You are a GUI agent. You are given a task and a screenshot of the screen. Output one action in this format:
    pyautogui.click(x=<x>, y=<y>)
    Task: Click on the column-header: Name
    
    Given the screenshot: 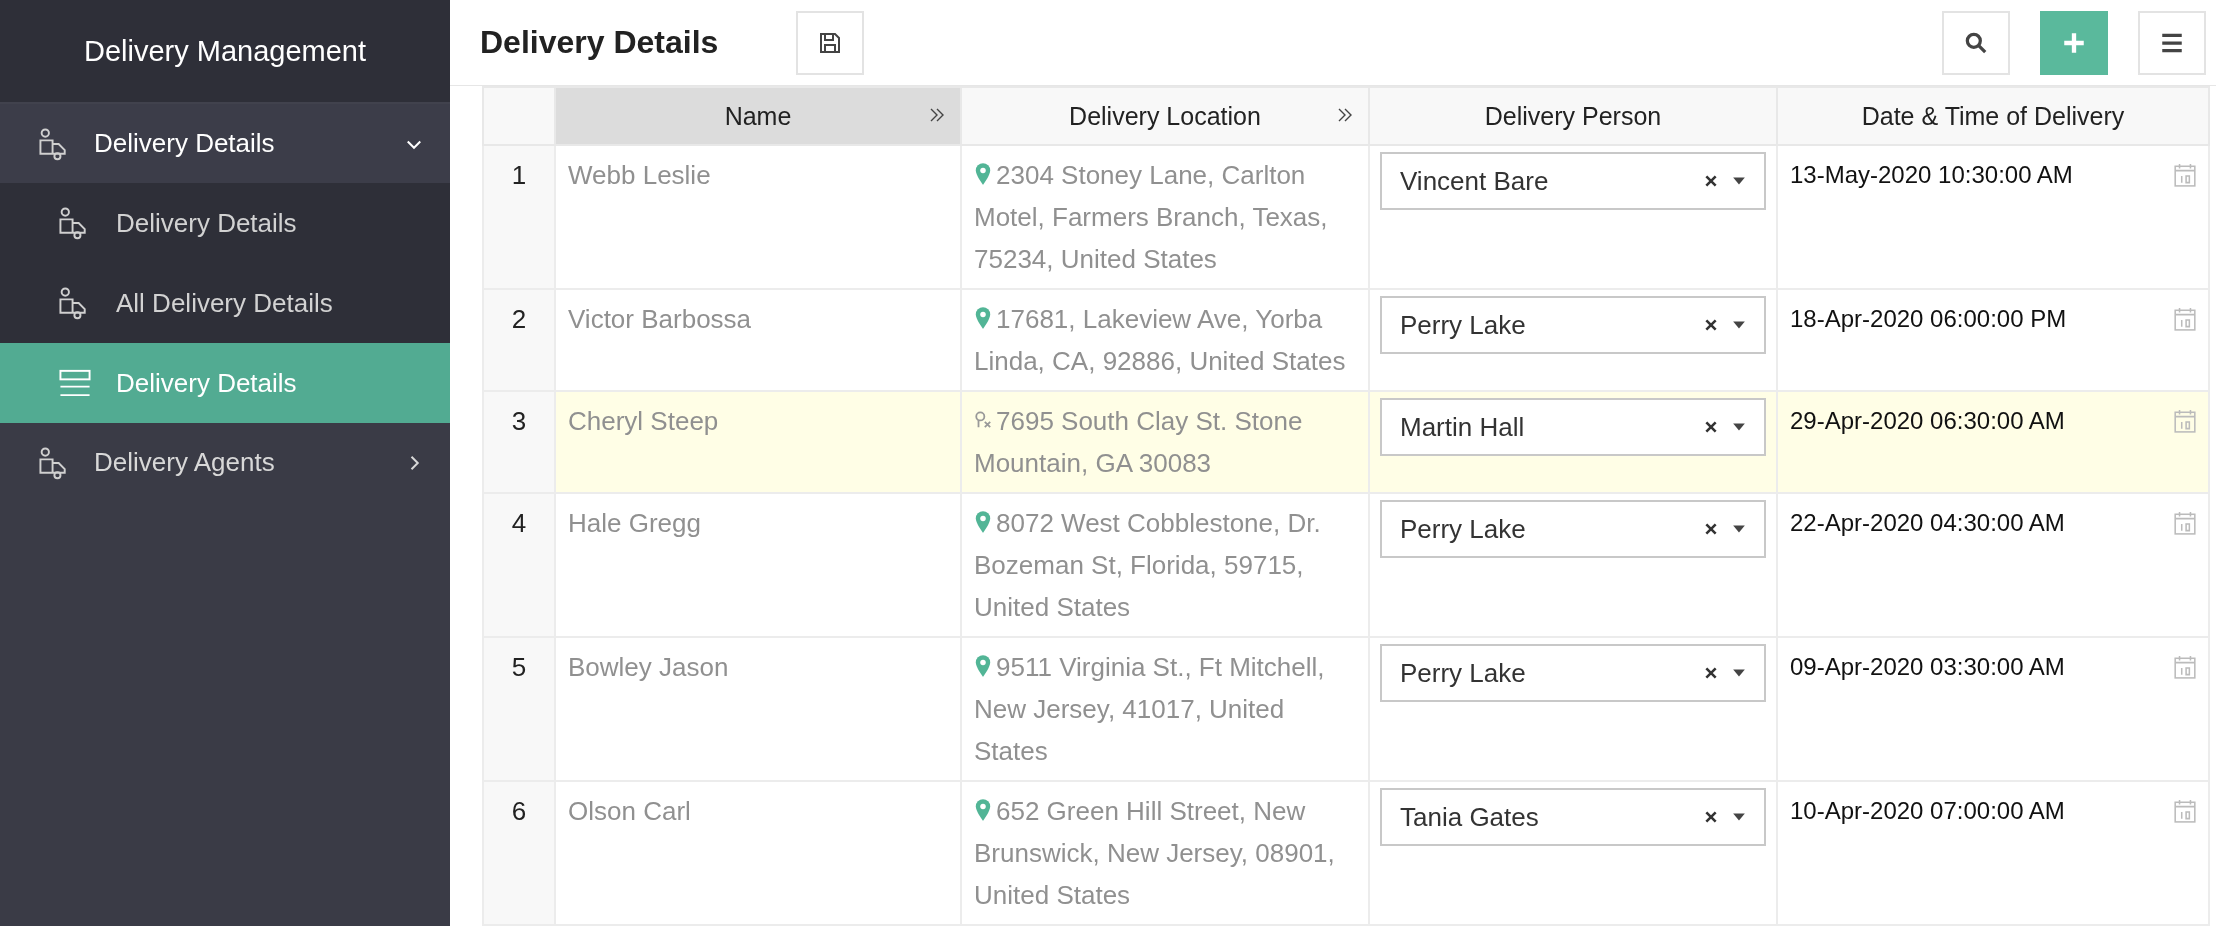 What is the action you would take?
    pyautogui.click(x=758, y=116)
    